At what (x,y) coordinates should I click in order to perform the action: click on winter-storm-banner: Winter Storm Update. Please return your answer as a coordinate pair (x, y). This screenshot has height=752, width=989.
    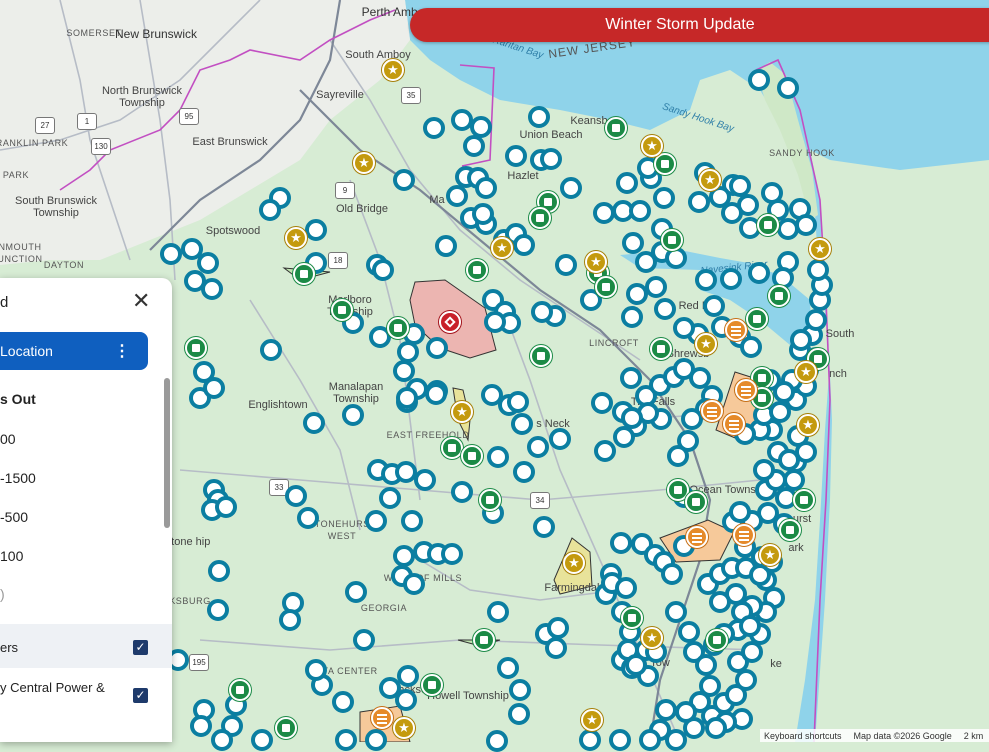
    Looking at the image, I should click on (699, 25).